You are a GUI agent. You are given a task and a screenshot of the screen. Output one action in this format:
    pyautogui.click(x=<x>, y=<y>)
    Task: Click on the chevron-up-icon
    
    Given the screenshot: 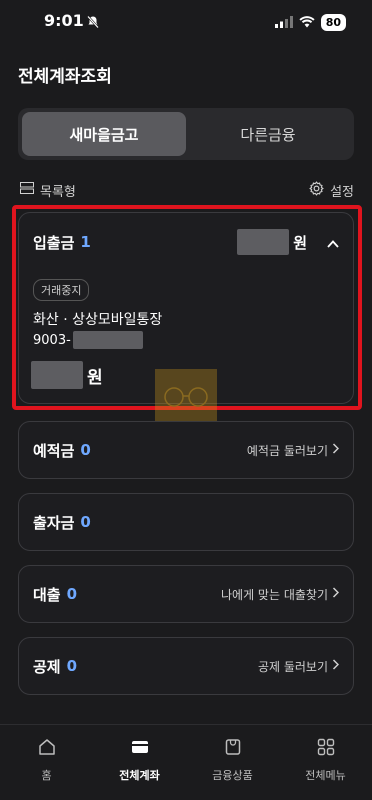 What is the action you would take?
    pyautogui.click(x=333, y=242)
    